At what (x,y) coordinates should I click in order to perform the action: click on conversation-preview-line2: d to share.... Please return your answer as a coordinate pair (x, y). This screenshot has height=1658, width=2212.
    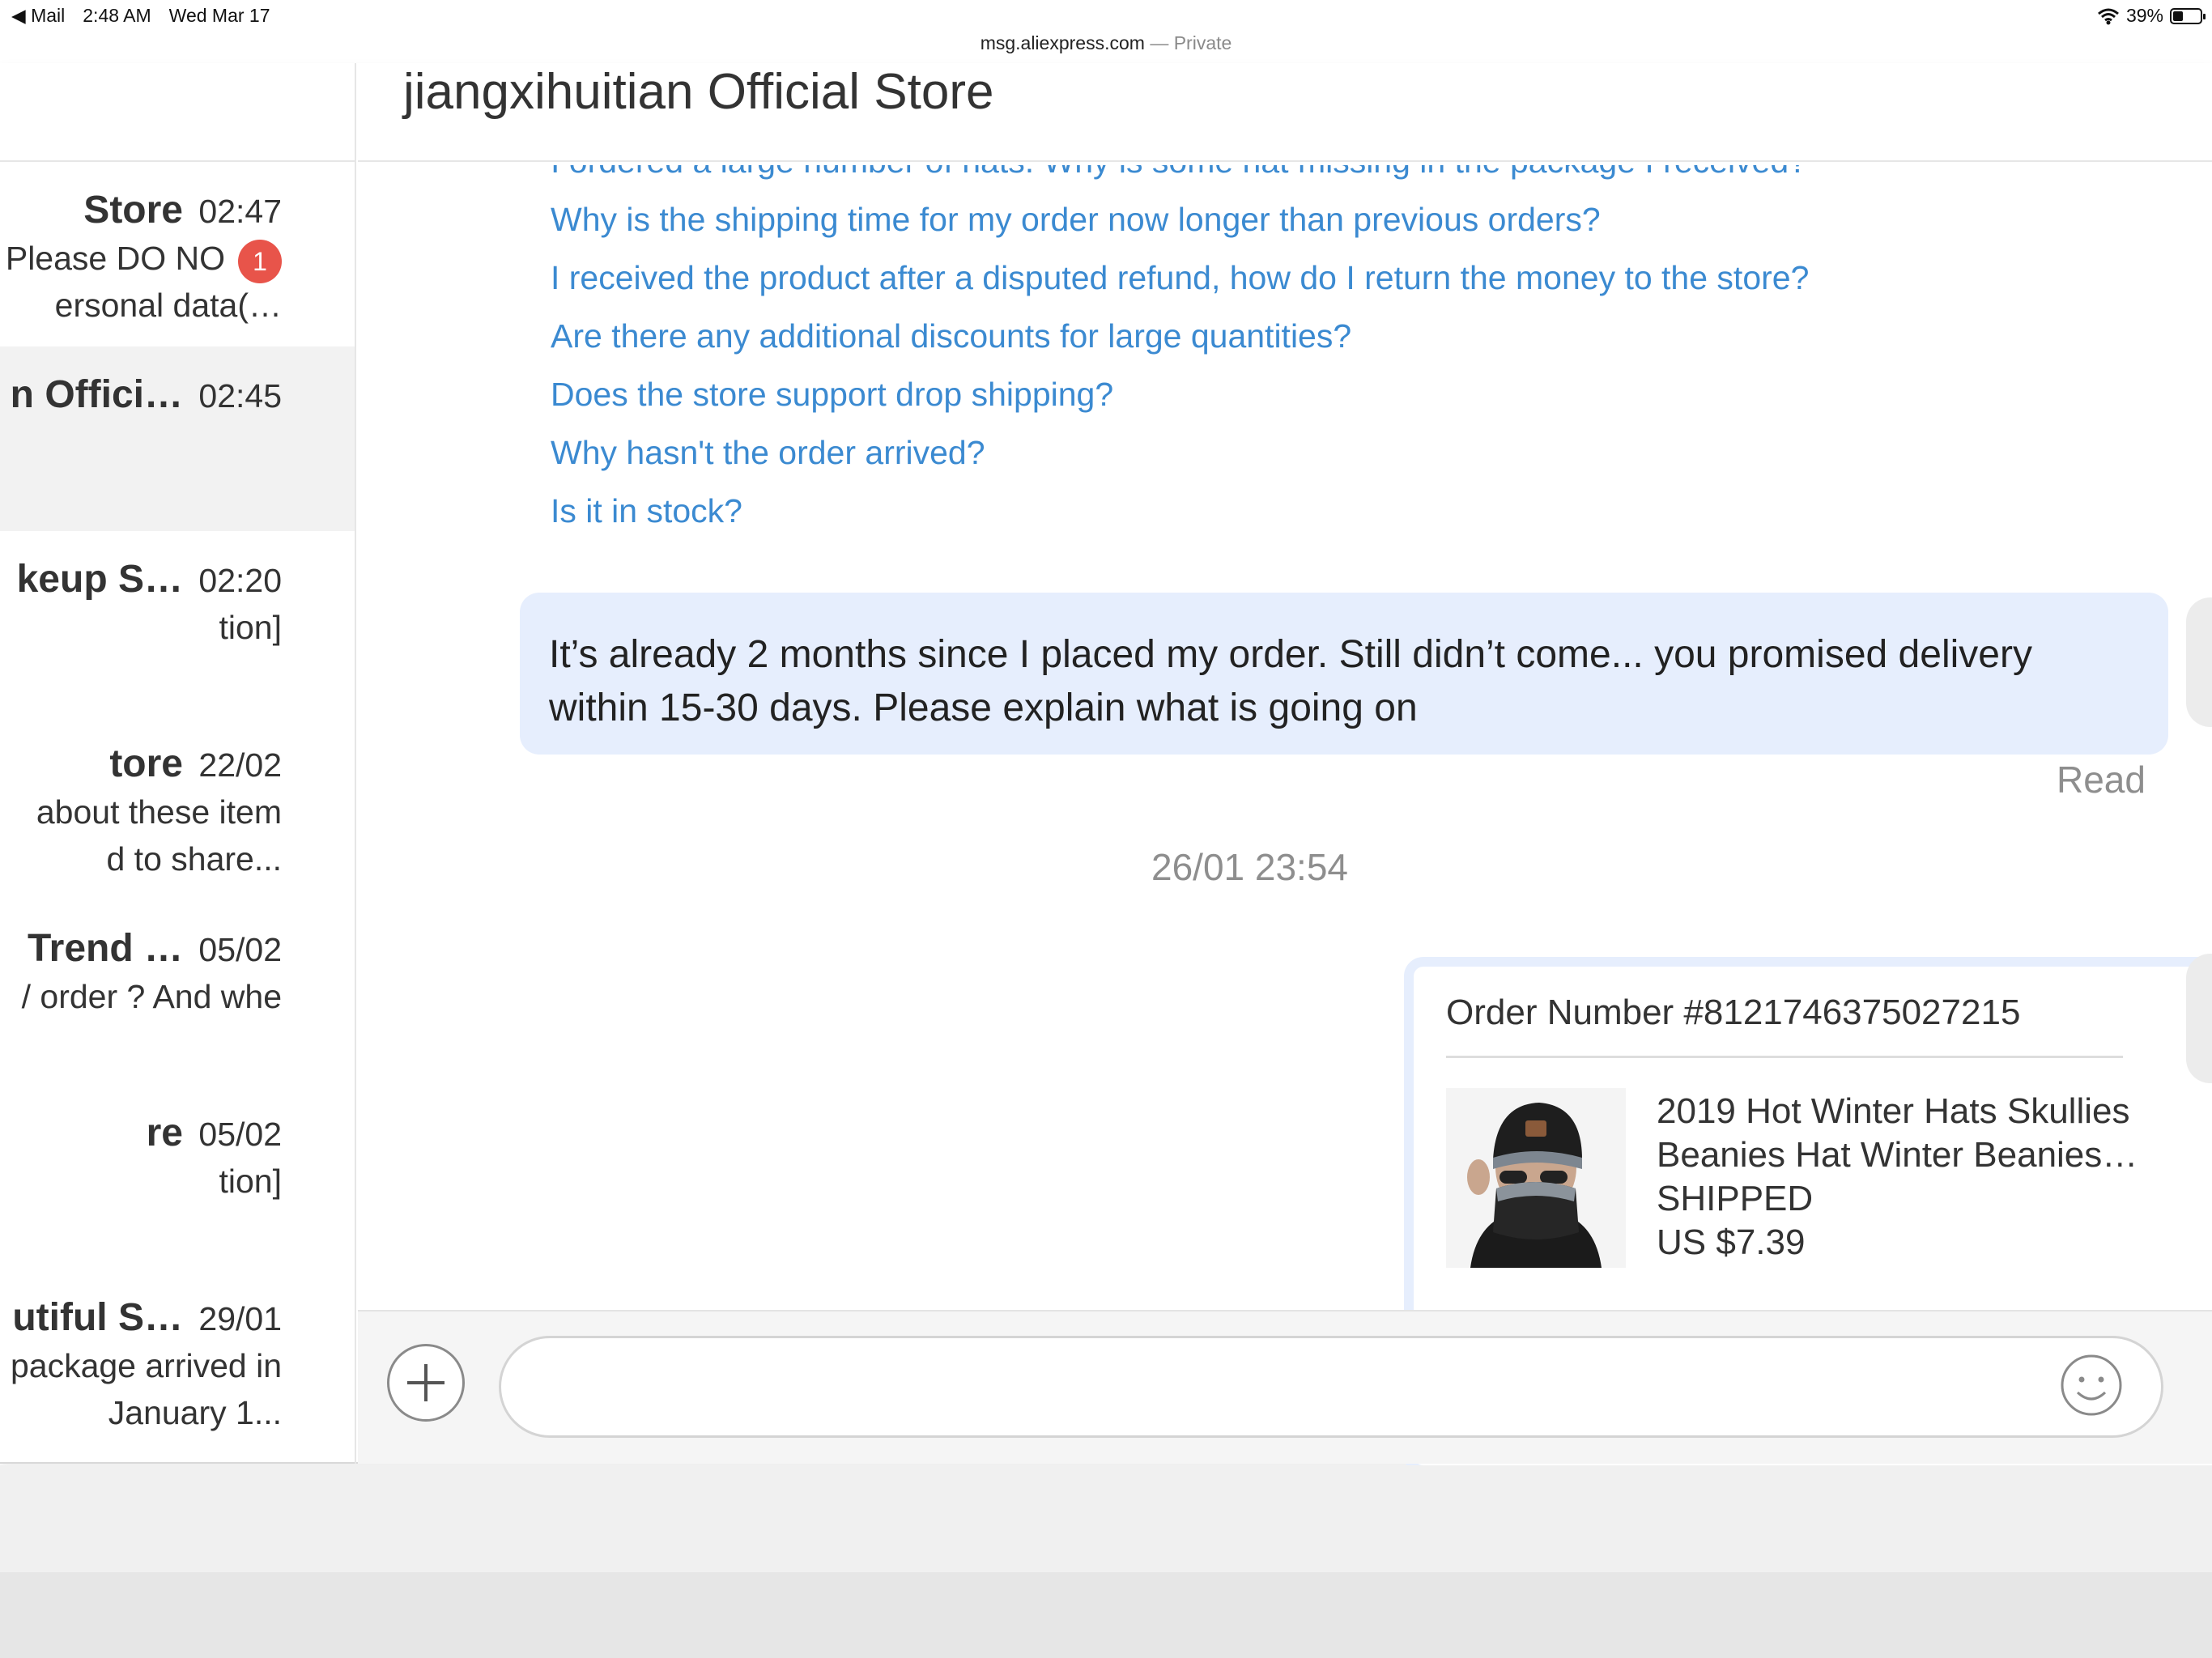
    Looking at the image, I should click on (194, 859).